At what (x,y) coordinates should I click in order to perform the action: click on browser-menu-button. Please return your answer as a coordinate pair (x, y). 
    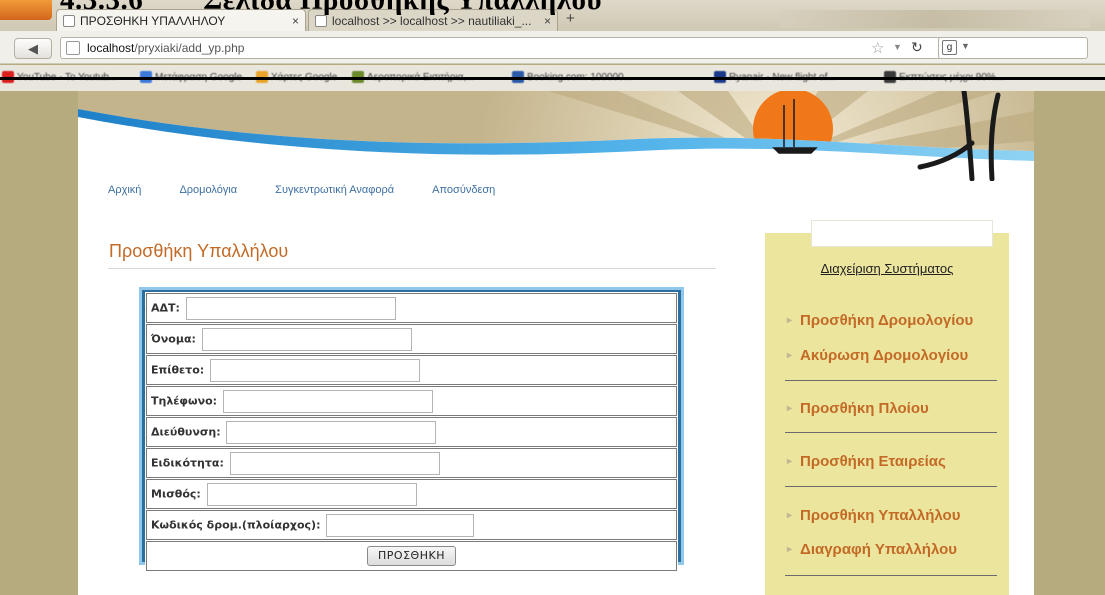
    Looking at the image, I should click on (26, 10).